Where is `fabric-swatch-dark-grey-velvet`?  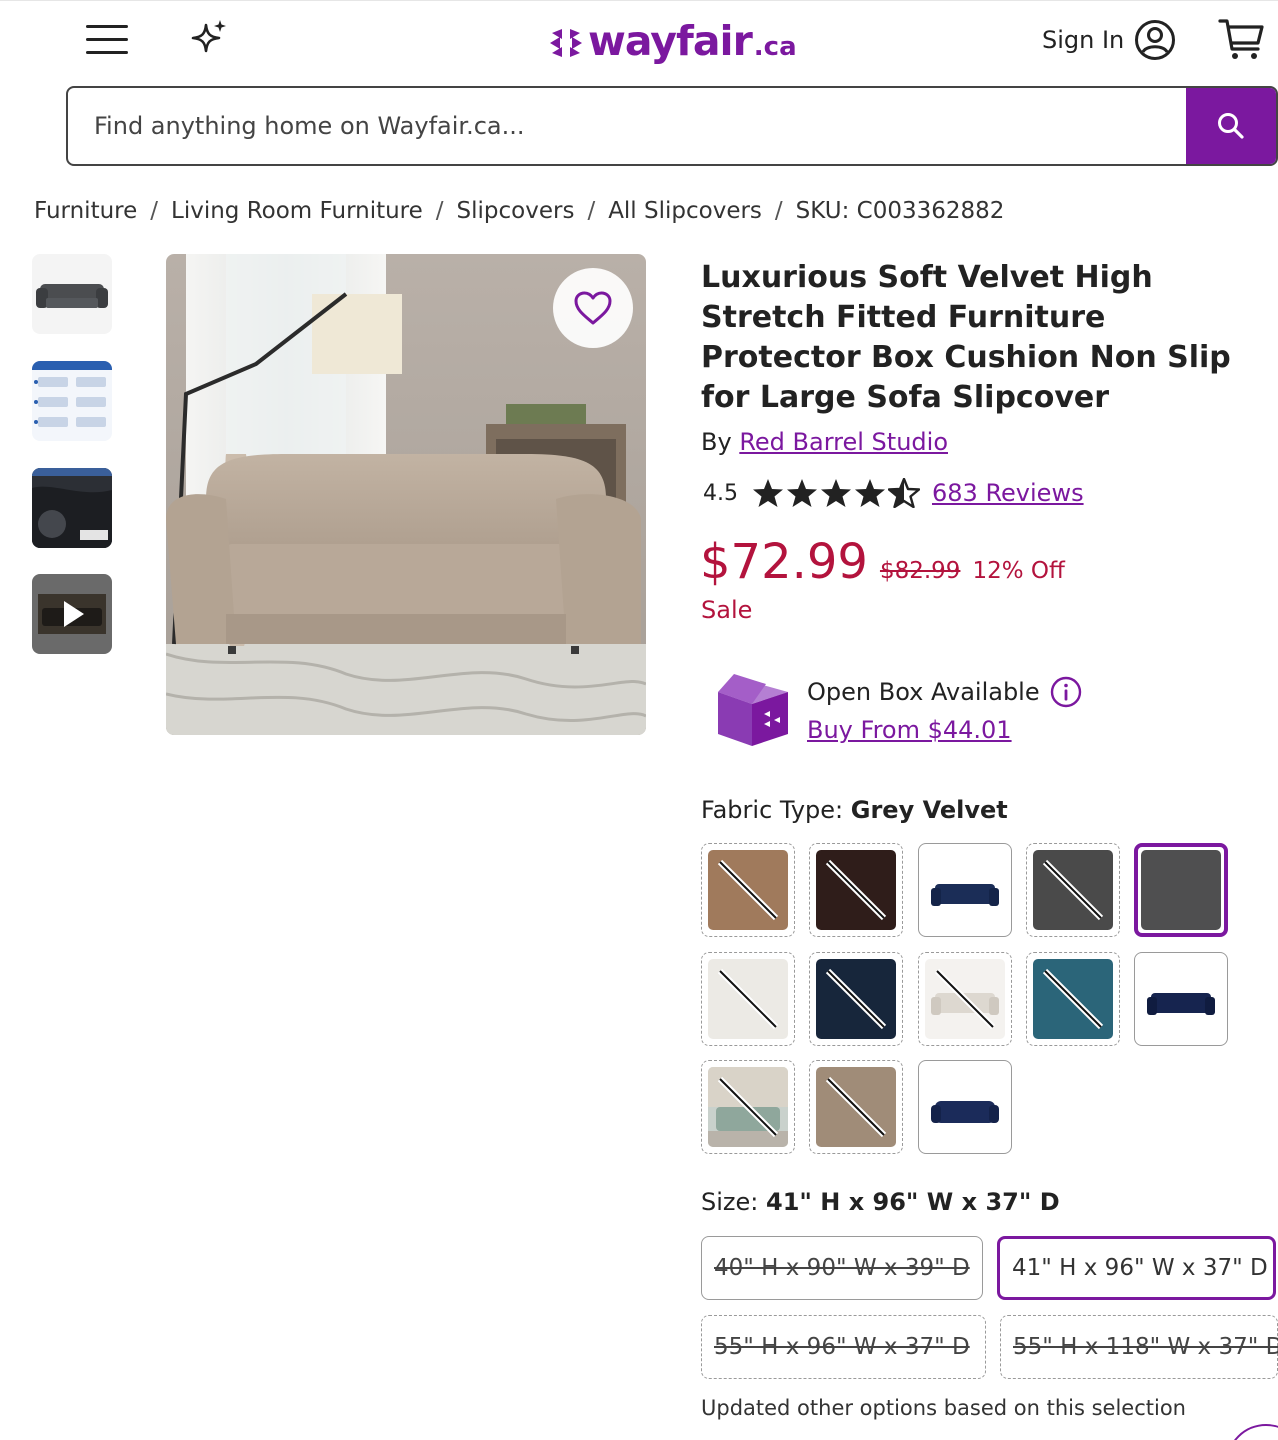
fabric-swatch-dark-grey-velvet is located at coordinates (1073, 890).